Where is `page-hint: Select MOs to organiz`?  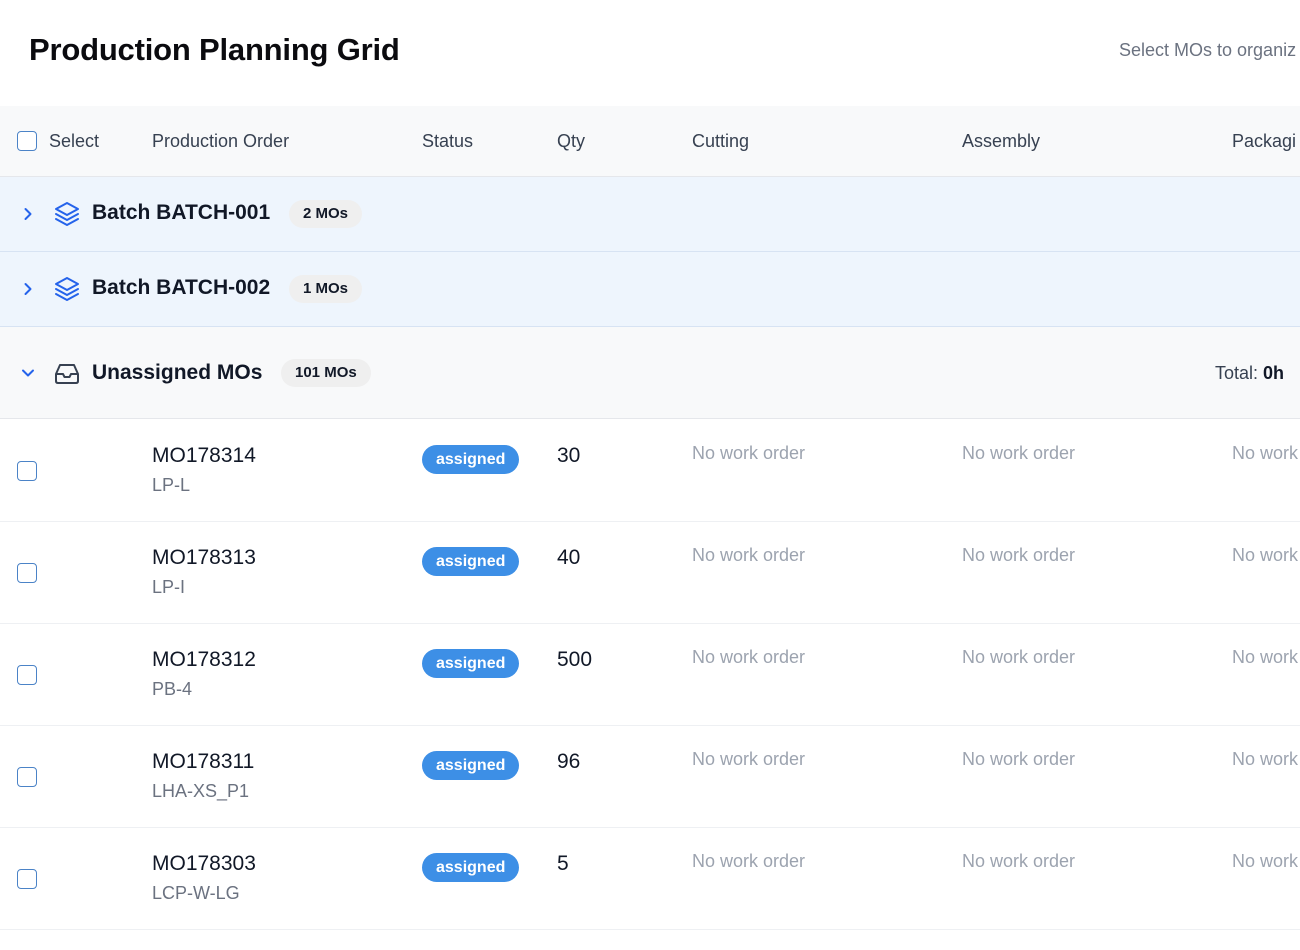
page-hint: Select MOs to organiz is located at coordinates (1208, 50).